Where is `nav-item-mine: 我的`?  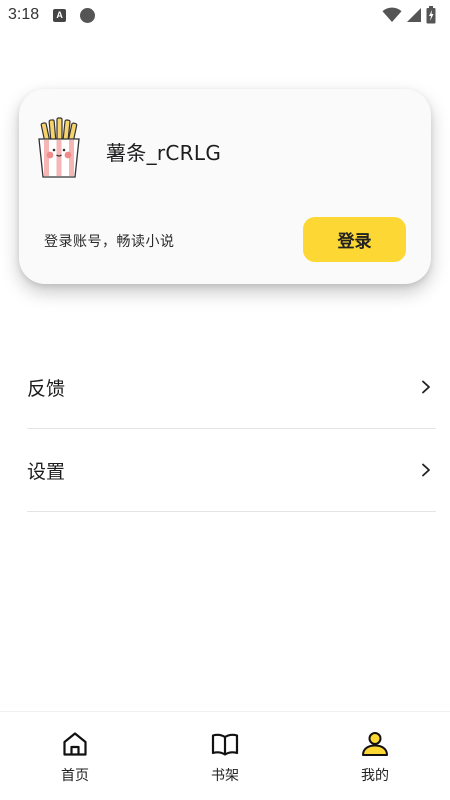
nav-item-mine: 我的 is located at coordinates (375, 748).